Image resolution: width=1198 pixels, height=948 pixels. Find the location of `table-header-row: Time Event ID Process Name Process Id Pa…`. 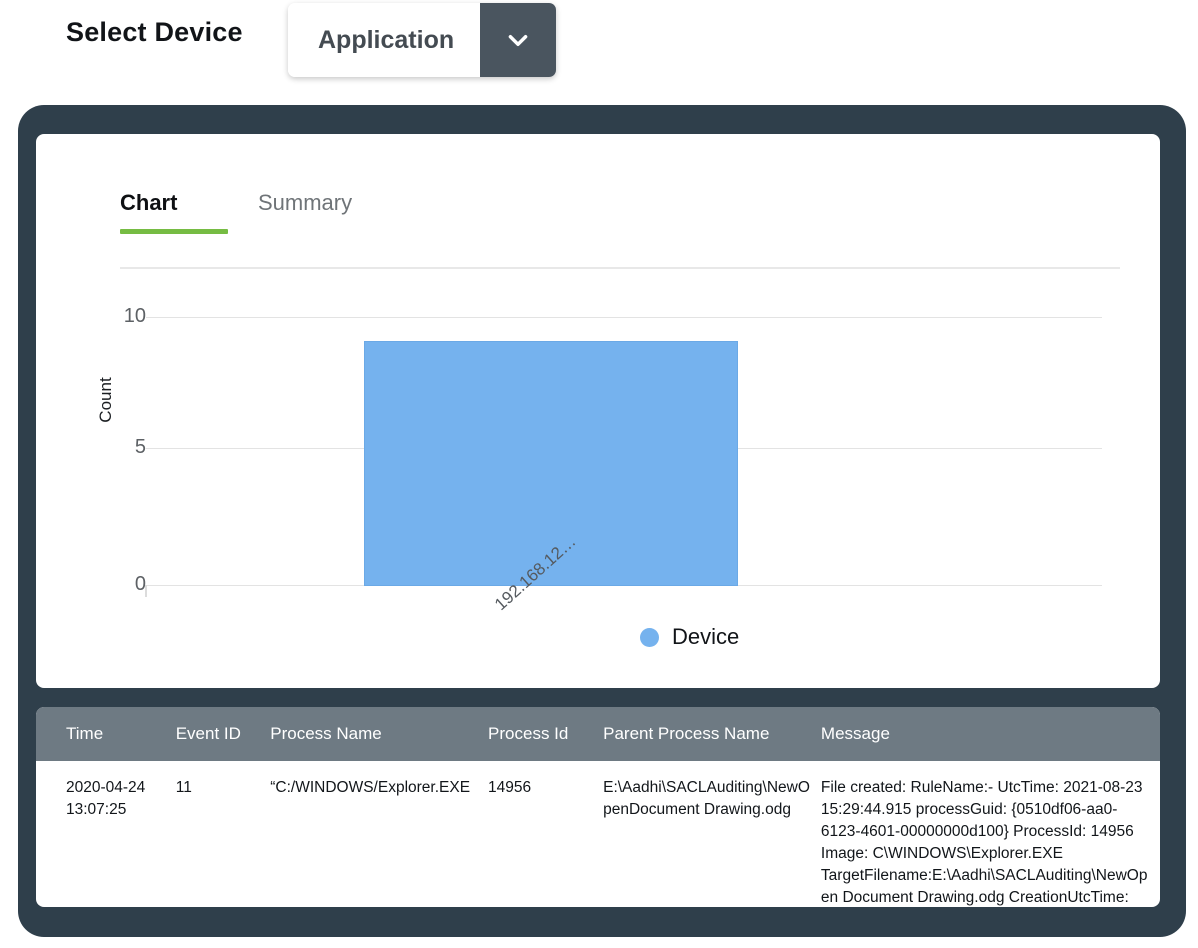

table-header-row: Time Event ID Process Name Process Id Pa… is located at coordinates (598, 734).